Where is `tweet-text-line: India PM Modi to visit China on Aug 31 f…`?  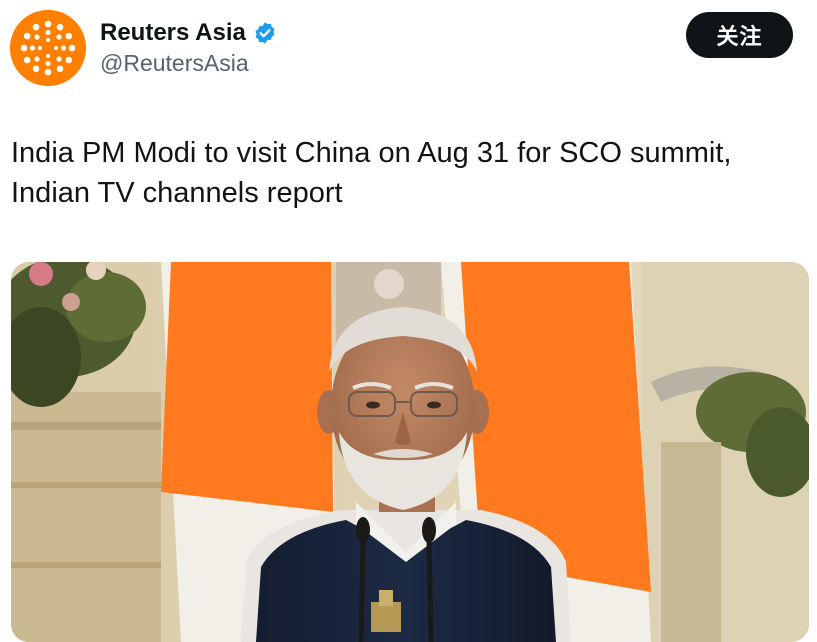
tweet-text-line: India PM Modi to visit China on Aug 31 f… is located at coordinates (371, 153).